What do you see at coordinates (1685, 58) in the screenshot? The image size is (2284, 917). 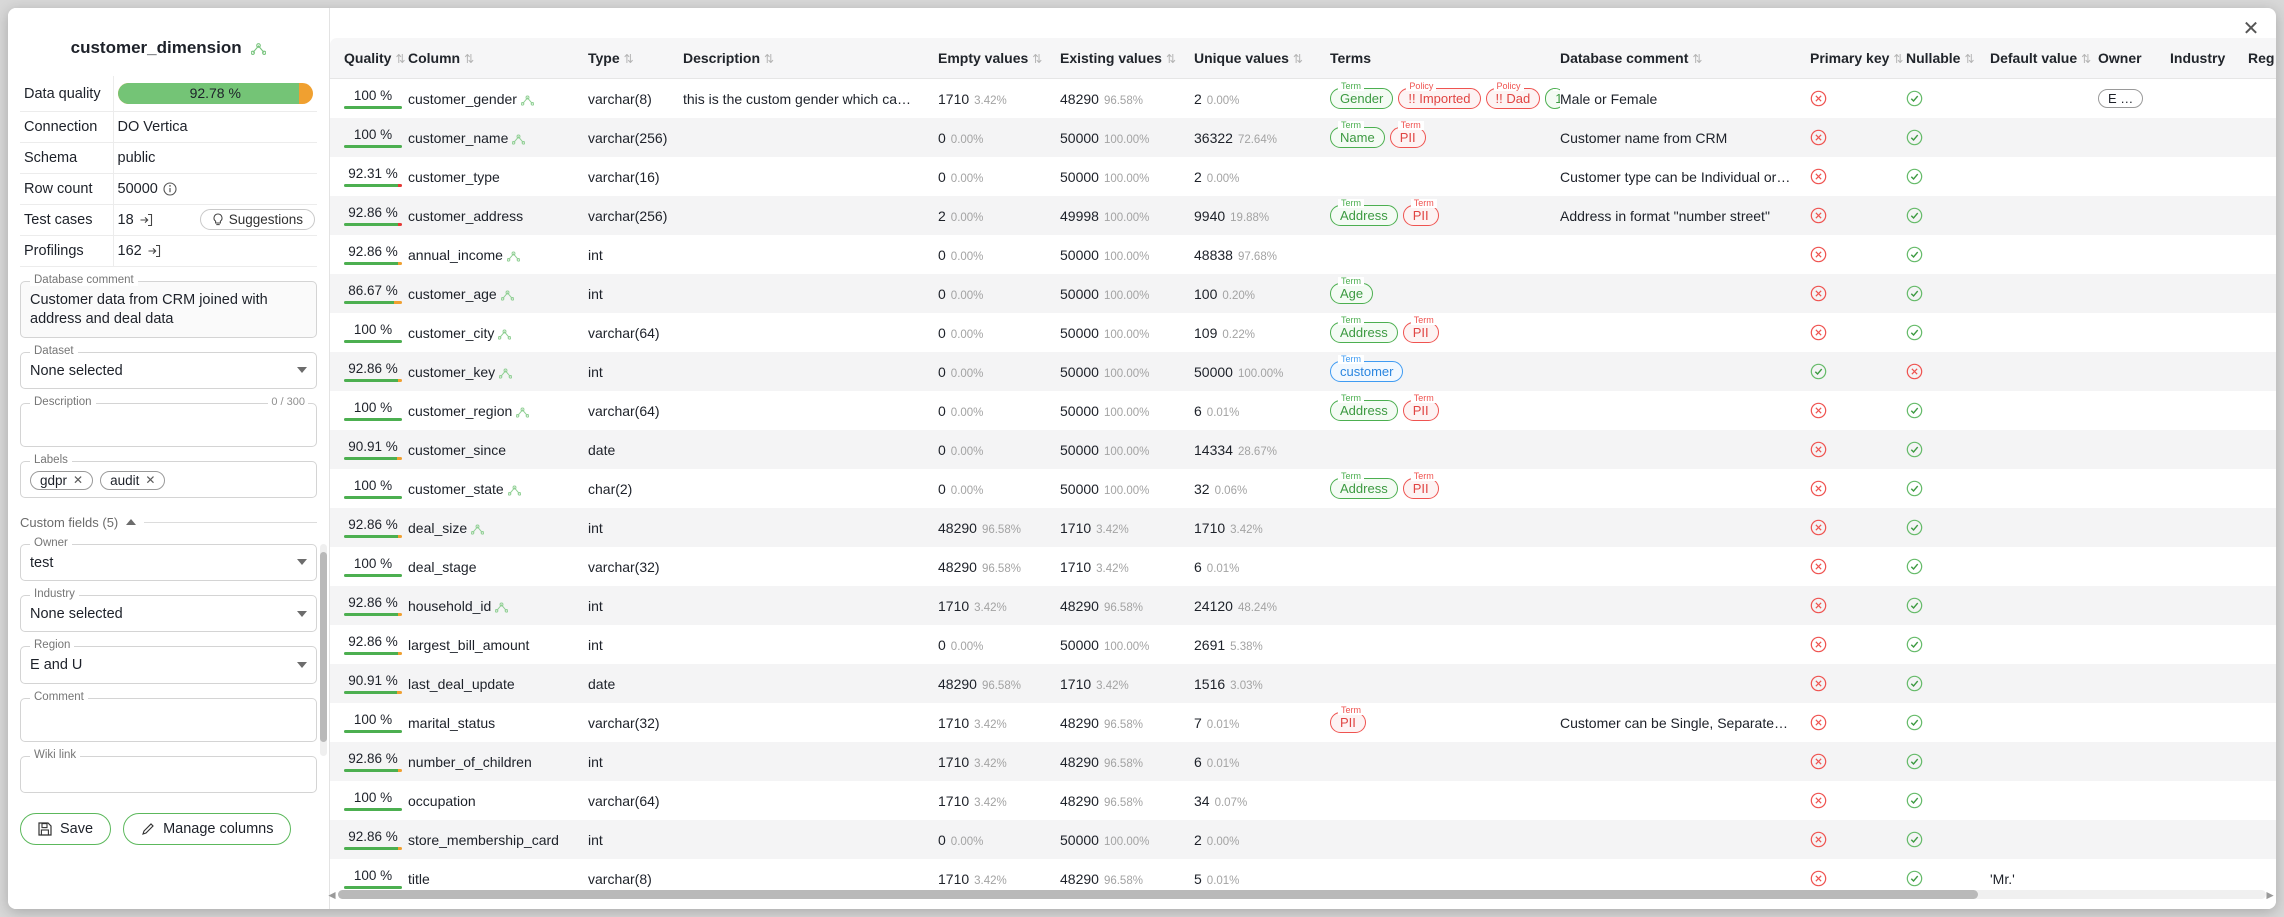 I see `column-header-database-comment: Database comment ⇅` at bounding box center [1685, 58].